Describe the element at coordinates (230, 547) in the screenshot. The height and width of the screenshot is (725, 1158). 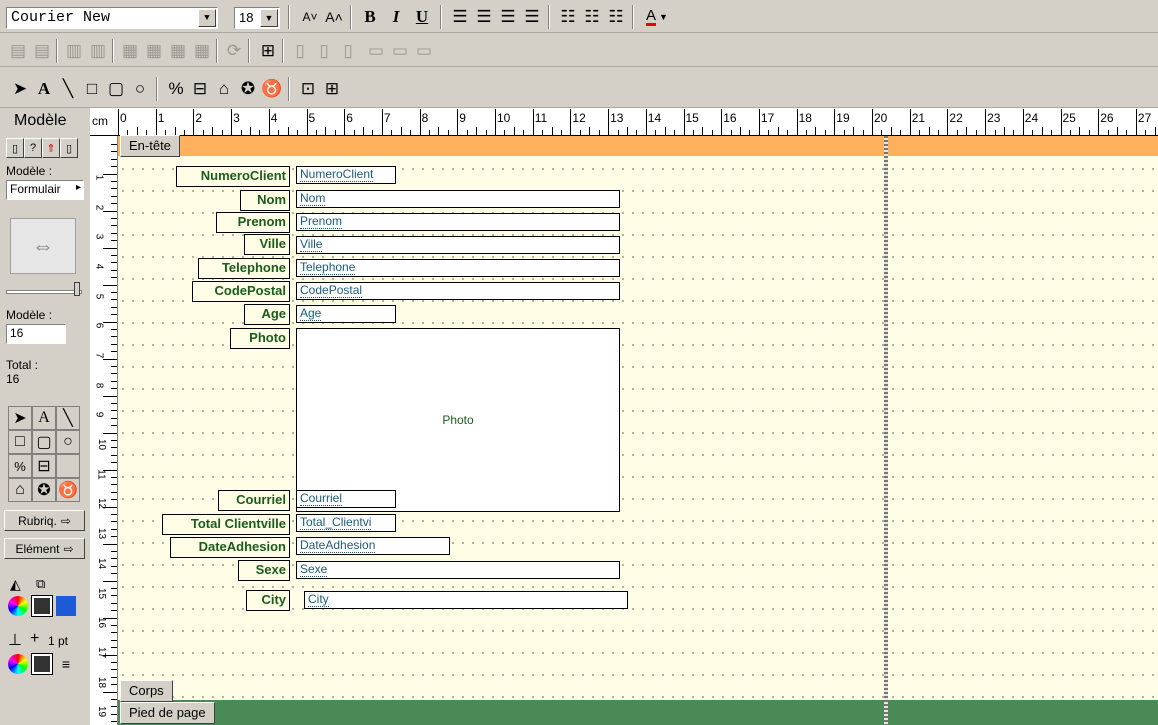
I see `label-dateadhesion: DateAdhesion` at that location.